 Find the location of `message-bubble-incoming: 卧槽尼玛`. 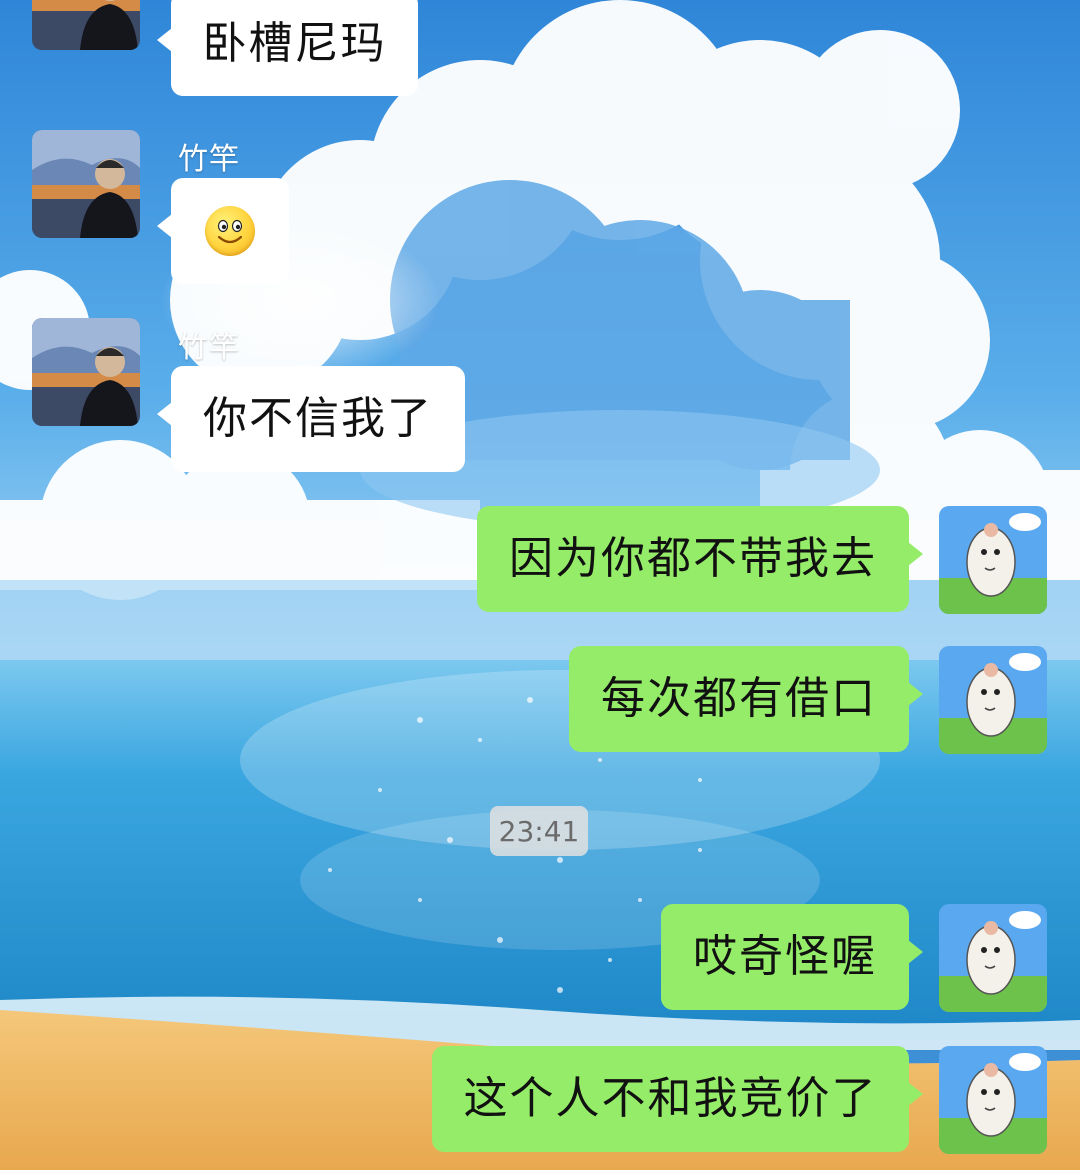

message-bubble-incoming: 卧槽尼玛 is located at coordinates (287, 48).